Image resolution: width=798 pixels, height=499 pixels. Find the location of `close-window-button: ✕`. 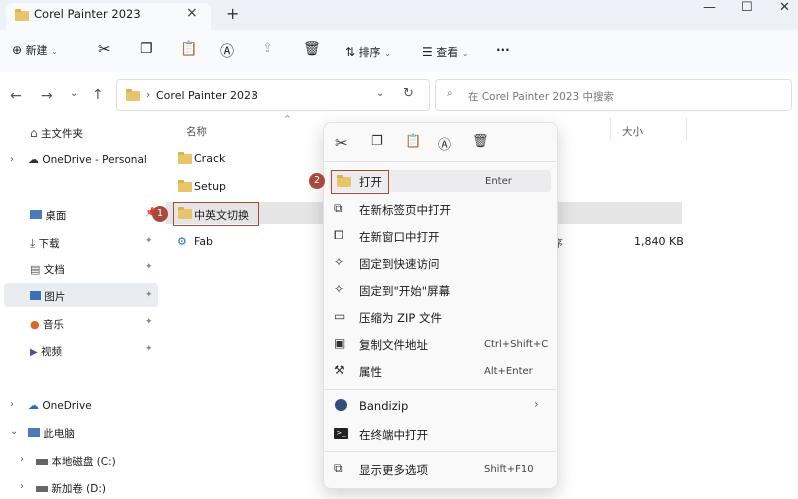

close-window-button: ✕ is located at coordinates (784, 7).